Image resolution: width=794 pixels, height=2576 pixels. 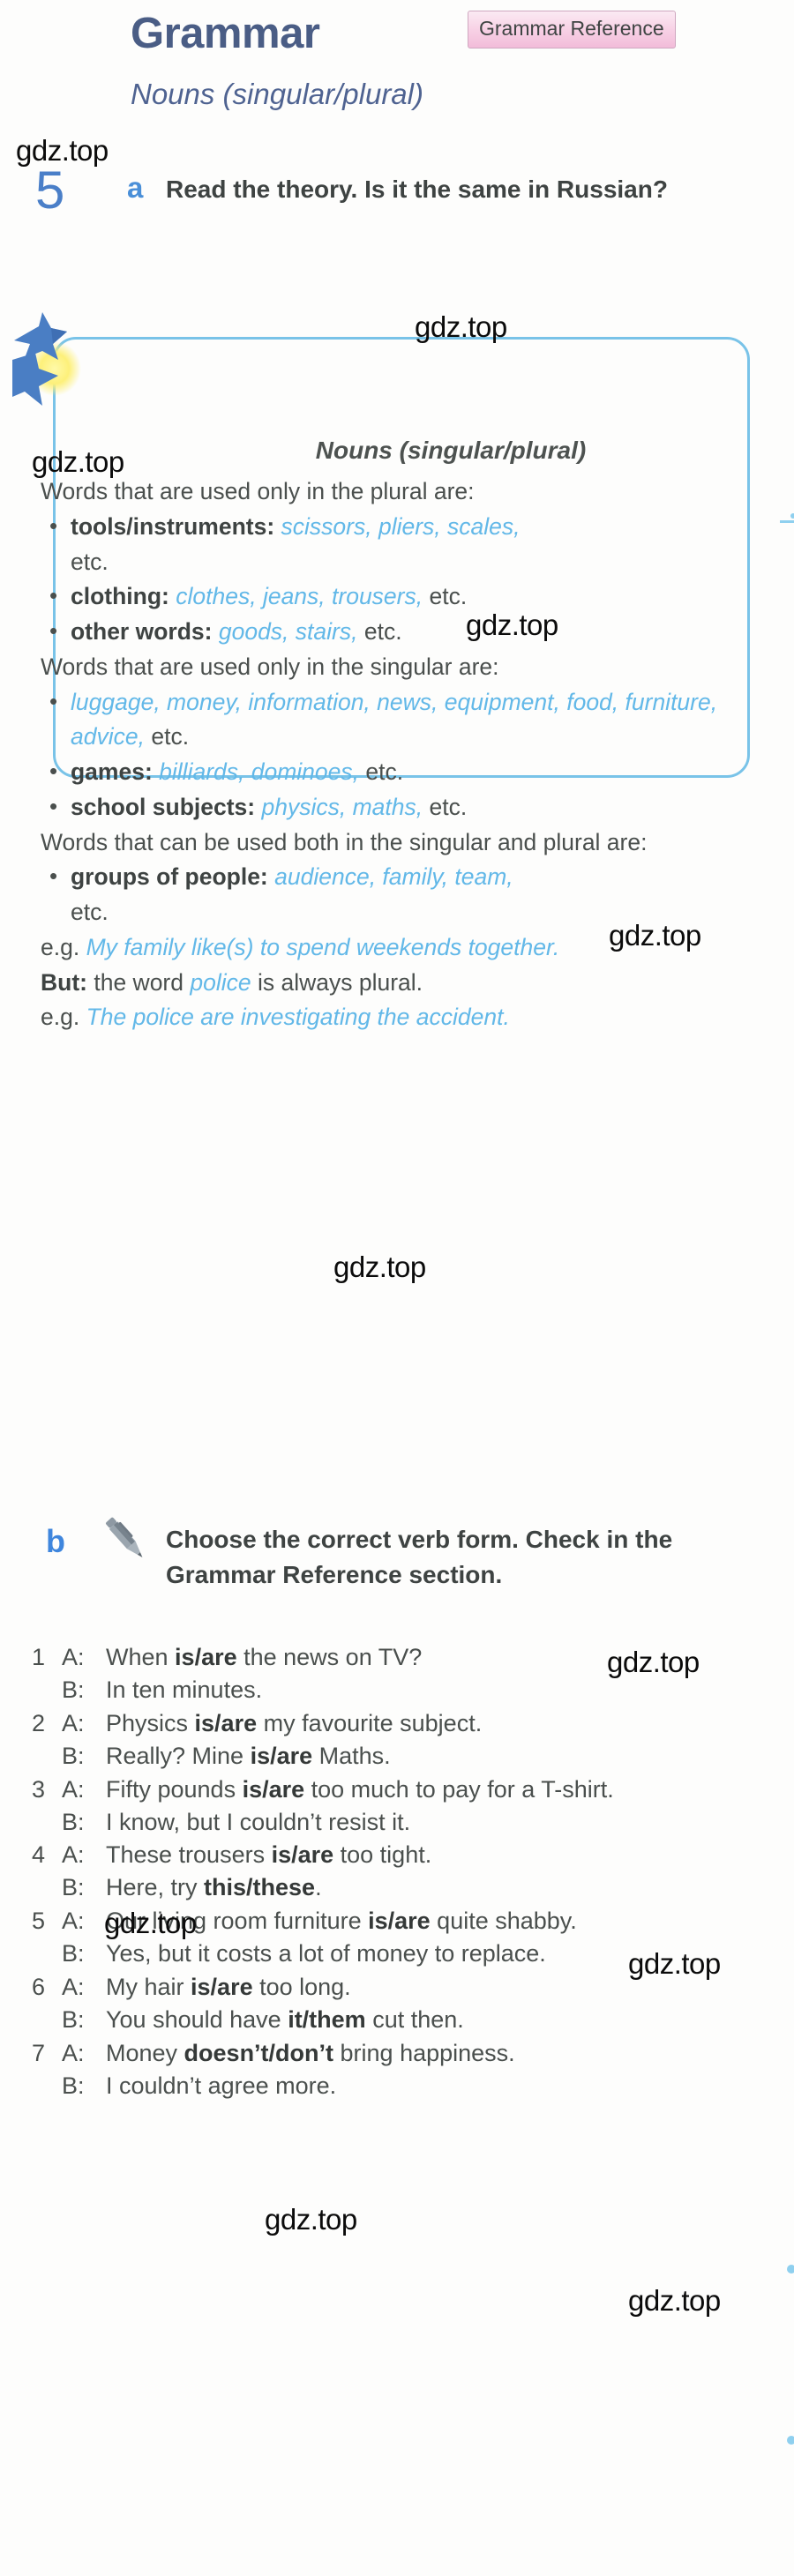 What do you see at coordinates (184, 1689) in the screenshot?
I see `sentence-text: In ten minutes.` at bounding box center [184, 1689].